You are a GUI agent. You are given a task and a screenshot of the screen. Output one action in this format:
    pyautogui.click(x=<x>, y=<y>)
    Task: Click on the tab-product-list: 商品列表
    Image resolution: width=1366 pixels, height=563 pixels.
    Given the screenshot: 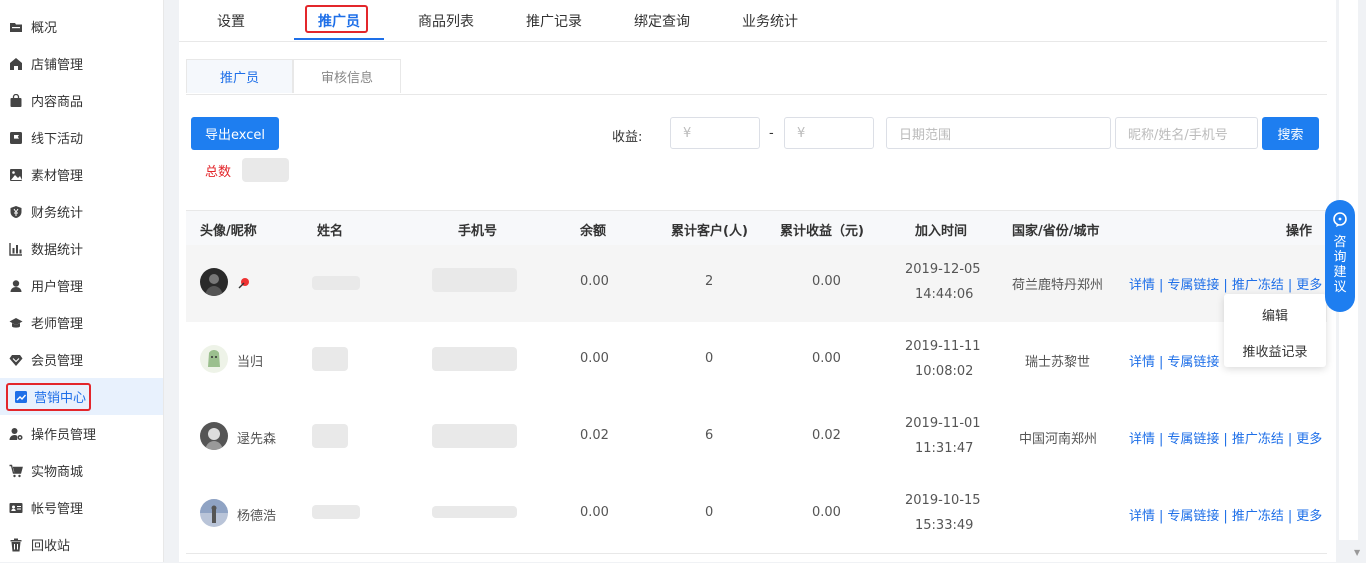 What is the action you would take?
    pyautogui.click(x=446, y=21)
    